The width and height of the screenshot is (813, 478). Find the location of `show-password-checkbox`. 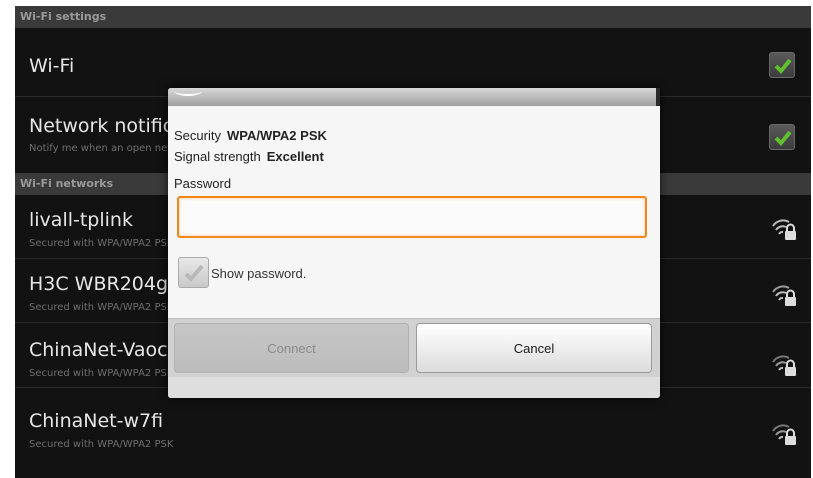

show-password-checkbox is located at coordinates (193, 272).